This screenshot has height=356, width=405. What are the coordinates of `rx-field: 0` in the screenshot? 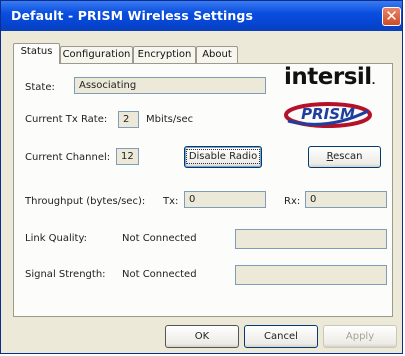 It's located at (346, 199).